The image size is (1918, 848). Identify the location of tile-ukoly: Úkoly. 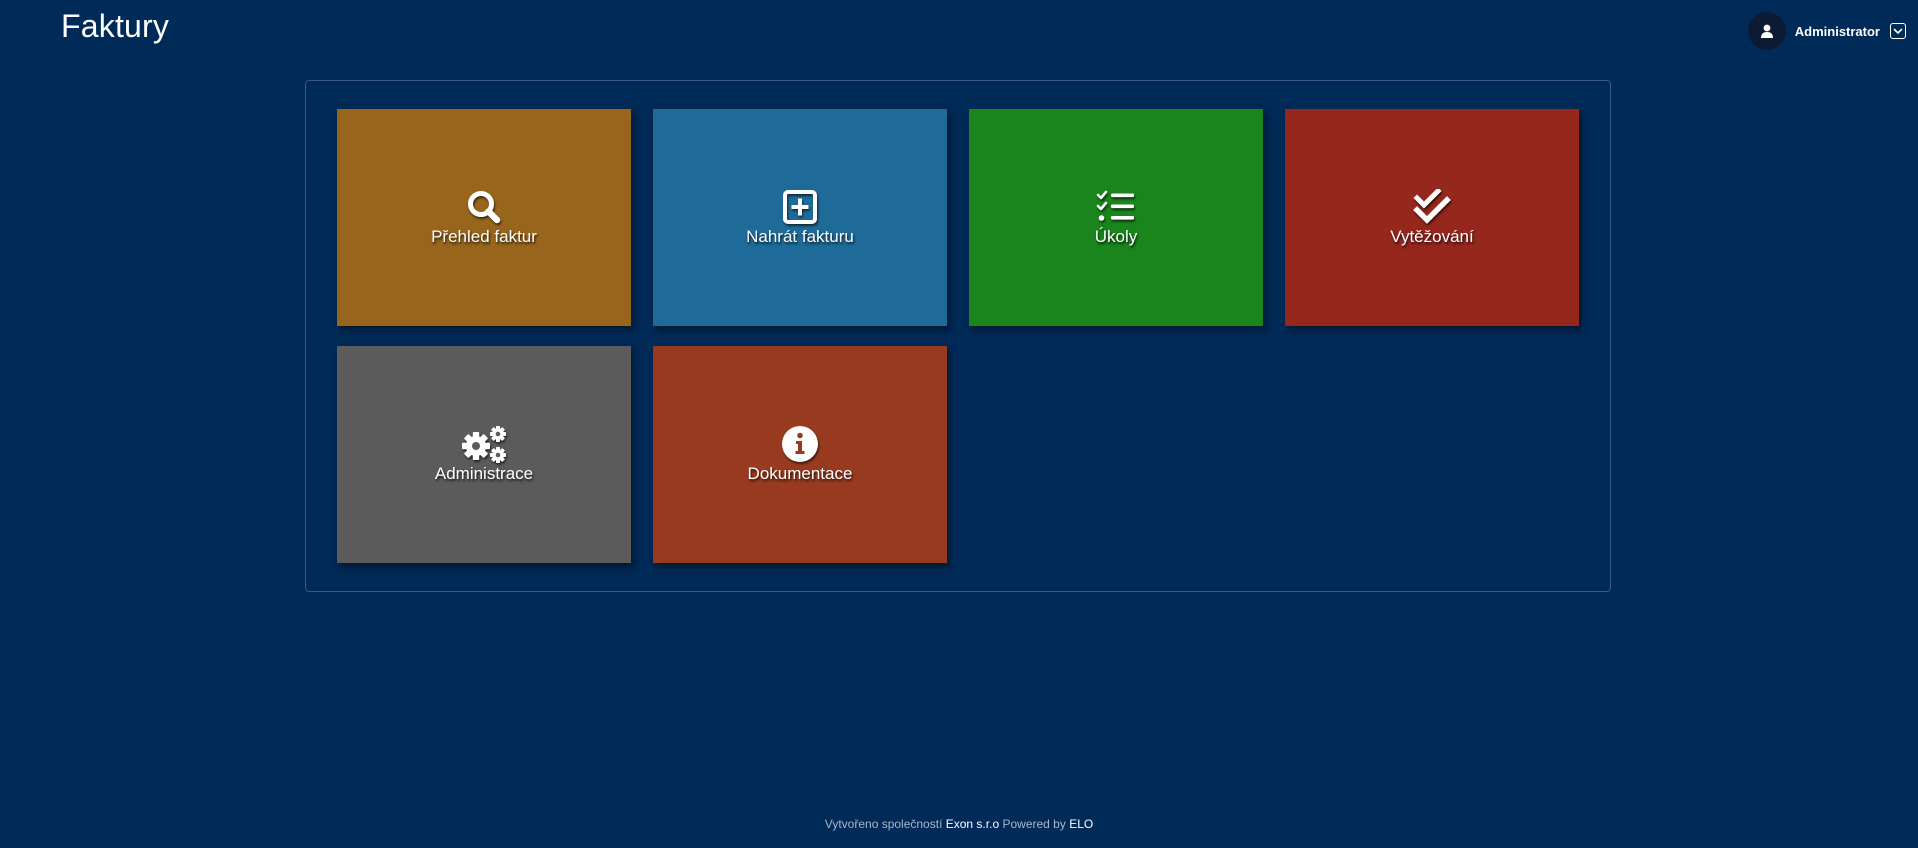
(1116, 217).